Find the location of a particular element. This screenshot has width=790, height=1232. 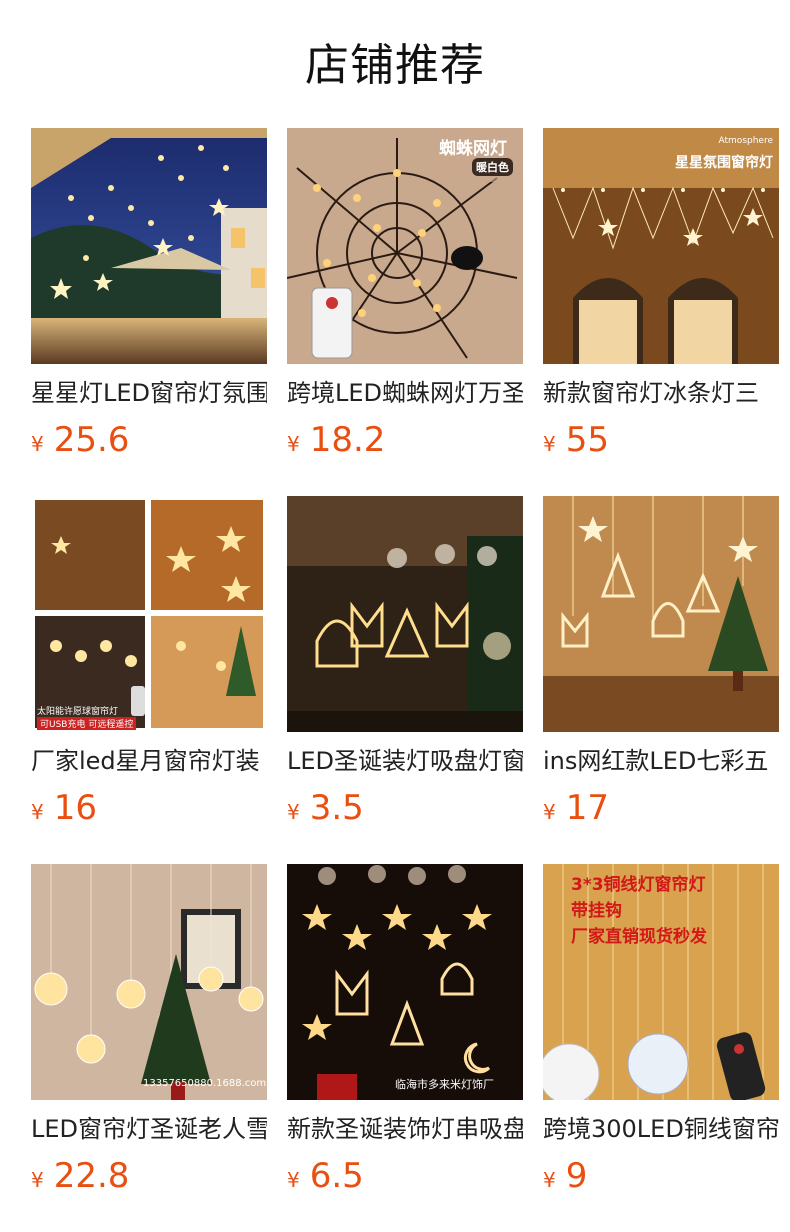

product-card: 星星灯LED窗帘灯氛围 ¥25.6 is located at coordinates (149, 295).